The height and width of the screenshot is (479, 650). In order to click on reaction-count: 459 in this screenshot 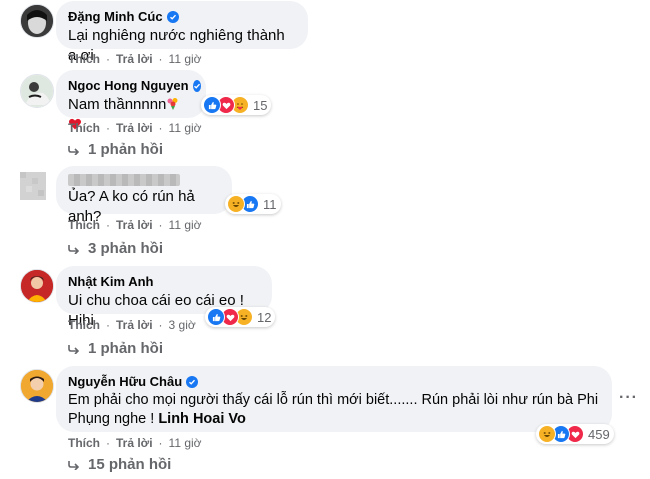, I will do `click(599, 434)`.